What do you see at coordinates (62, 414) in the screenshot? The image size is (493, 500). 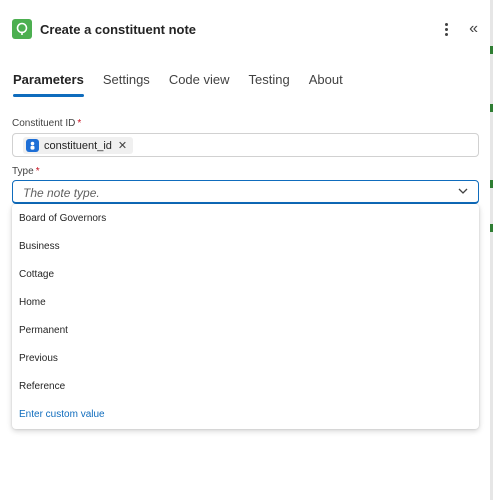 I see `enter-custom-value-option: Enter custom value` at bounding box center [62, 414].